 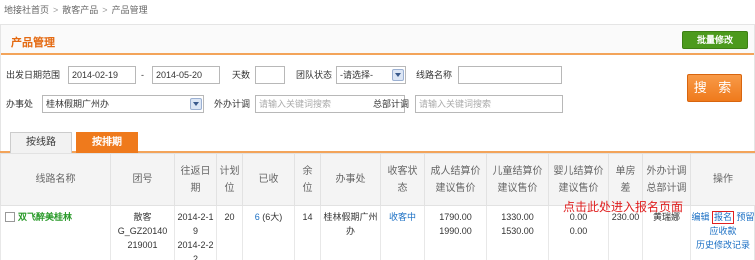 I want to click on remaining-cell: 14, so click(x=307, y=232).